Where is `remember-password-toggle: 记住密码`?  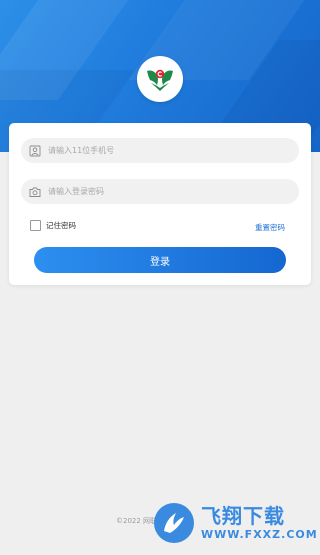 remember-password-toggle: 记住密码 is located at coordinates (53, 225).